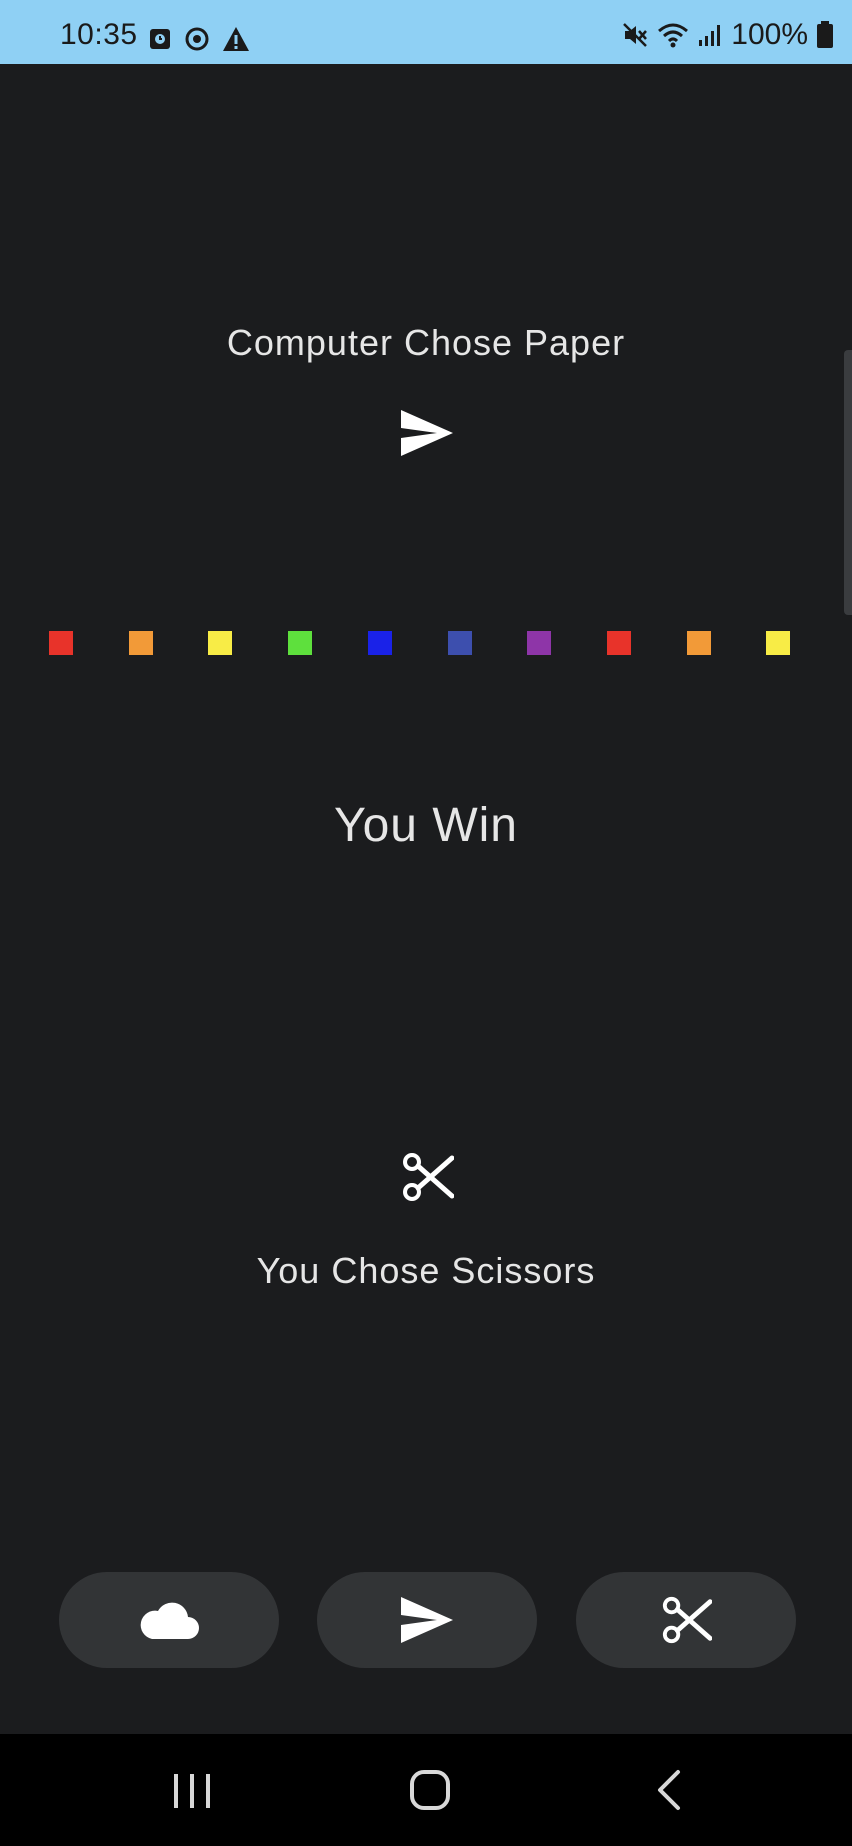 The image size is (852, 1846). What do you see at coordinates (769, 34) in the screenshot?
I see `battery-percent: 100%` at bounding box center [769, 34].